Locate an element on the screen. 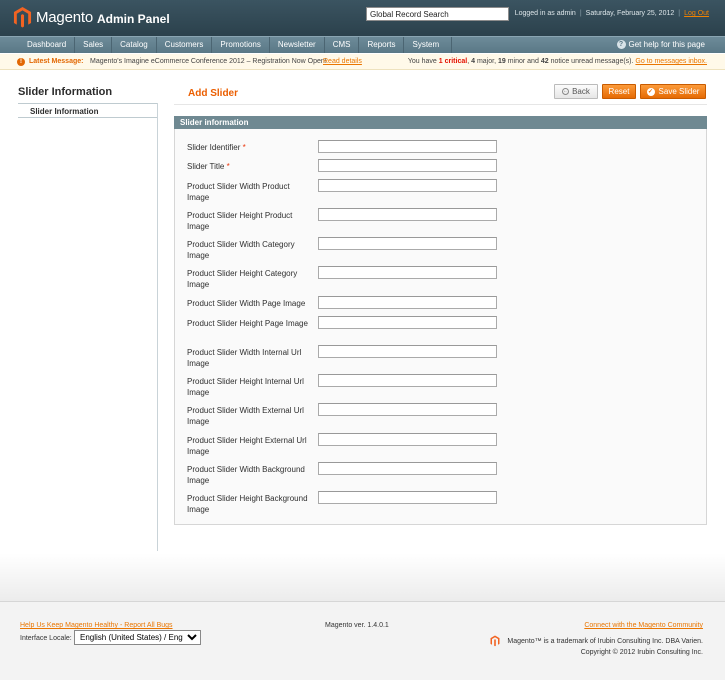 The width and height of the screenshot is (725, 680). width-internal-url-image-input is located at coordinates (407, 351).